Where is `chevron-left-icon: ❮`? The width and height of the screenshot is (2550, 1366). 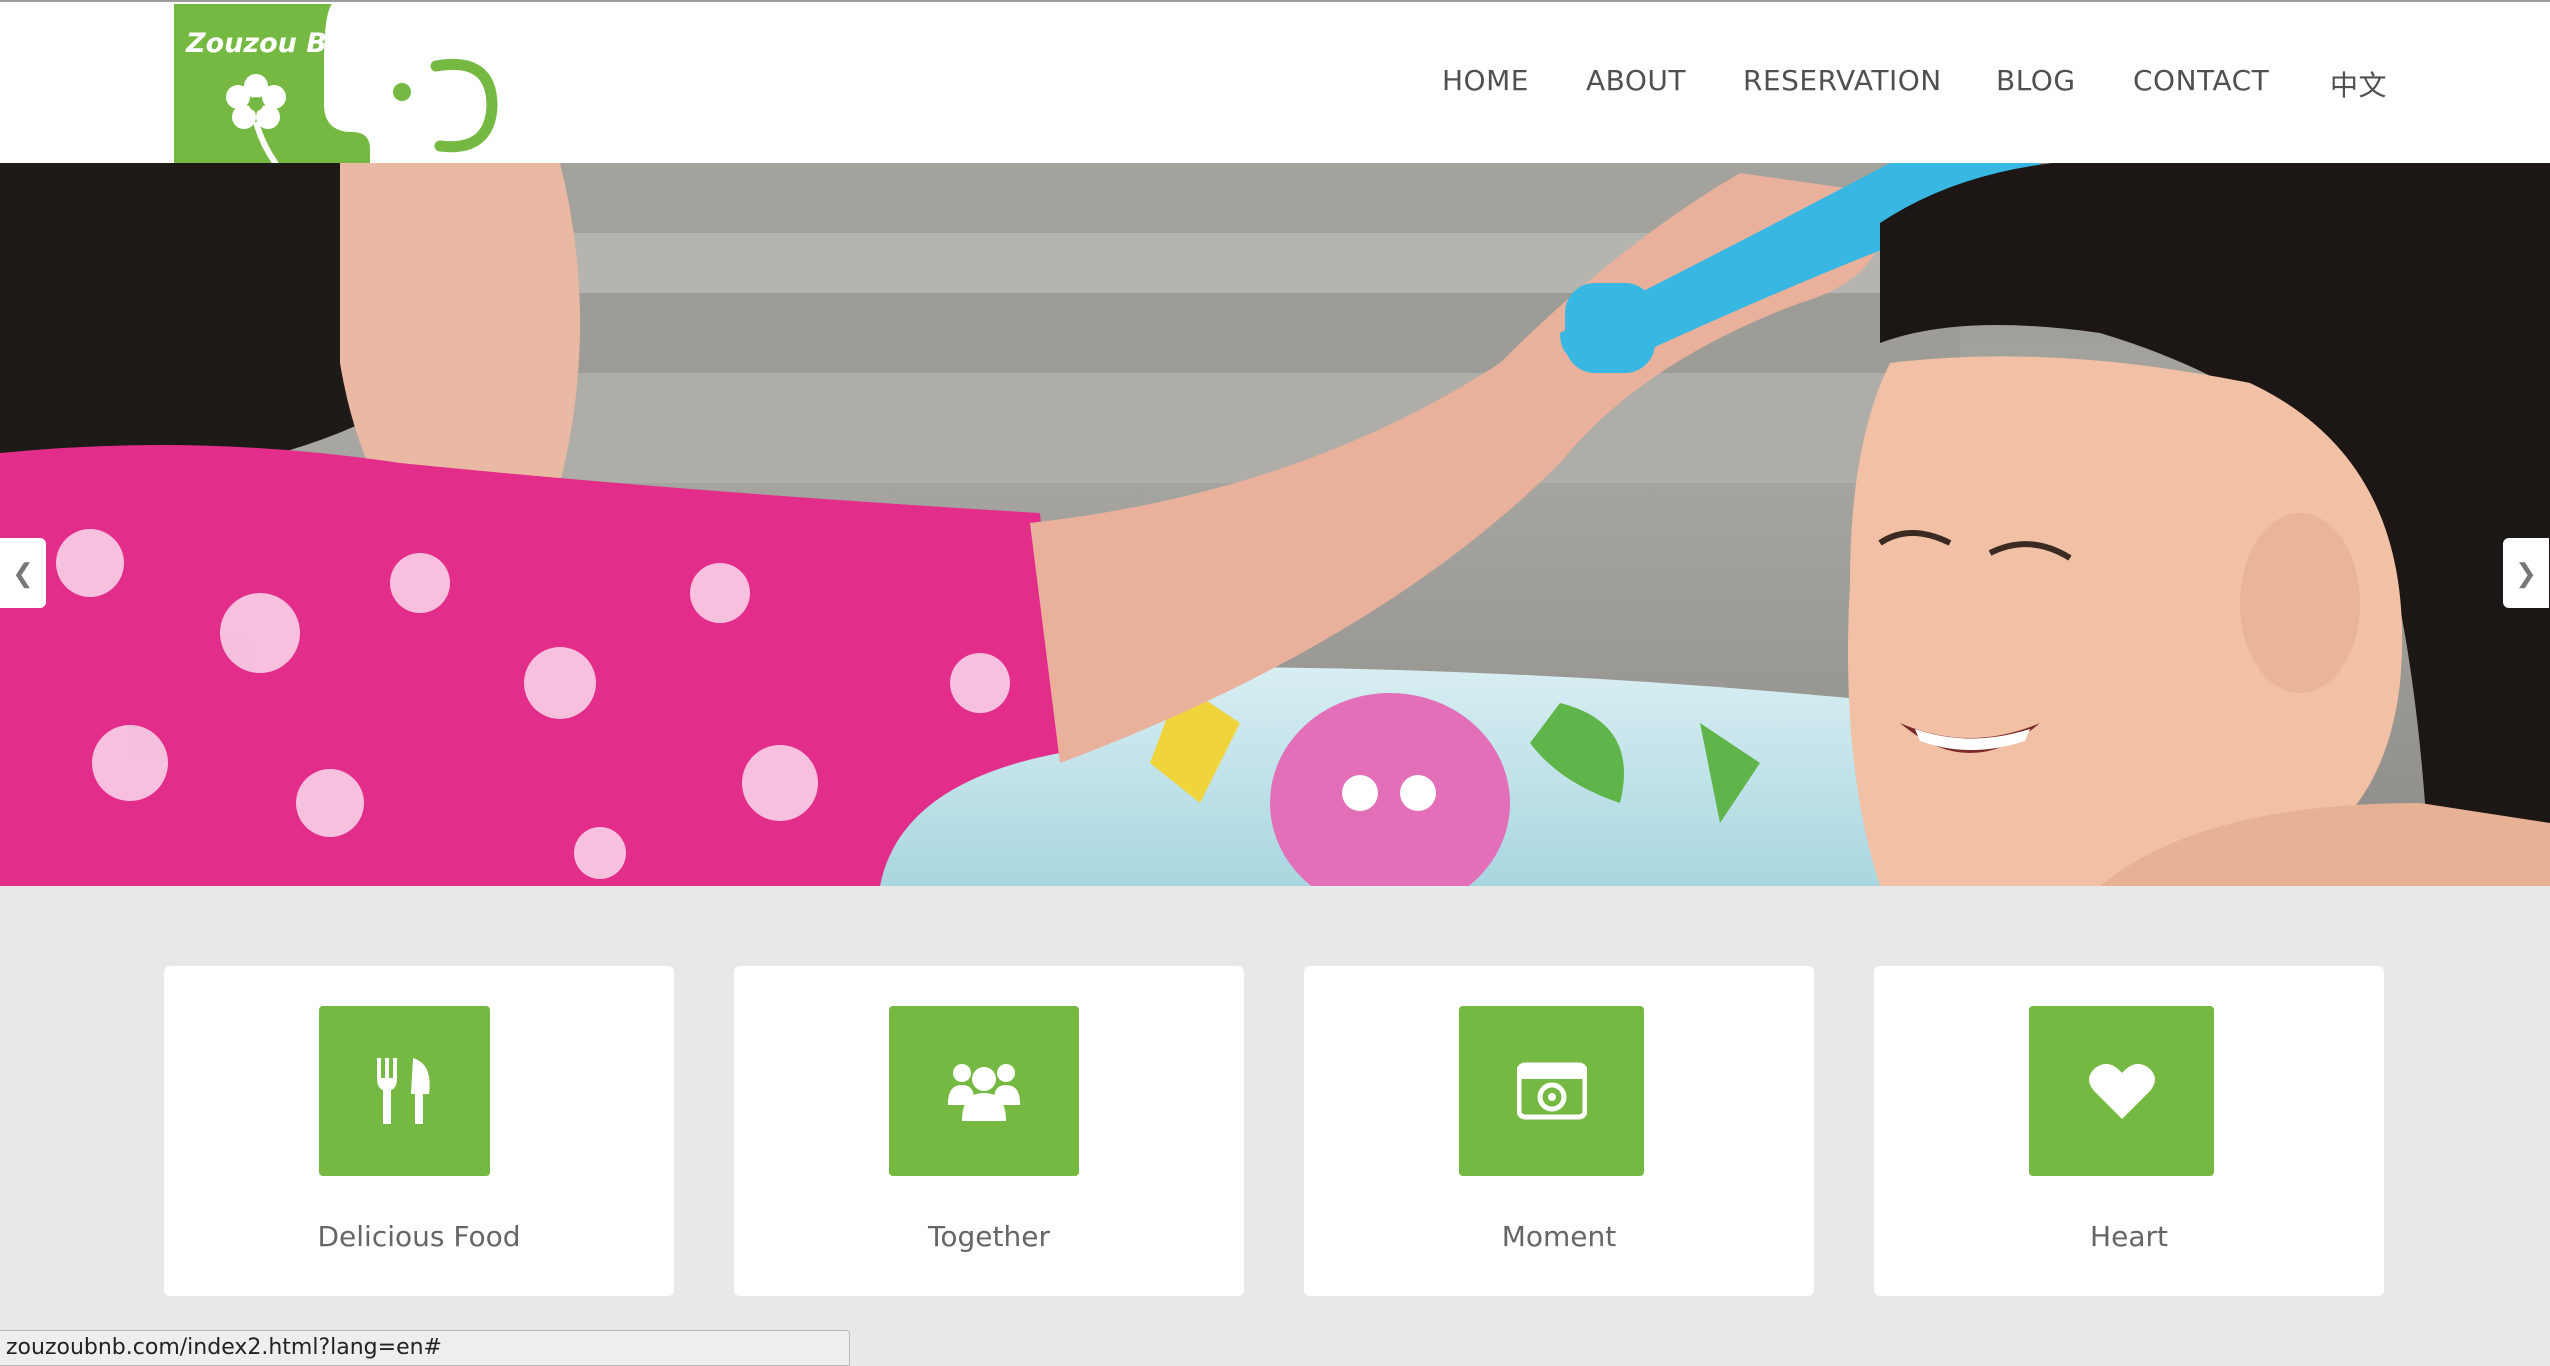 chevron-left-icon: ❮ is located at coordinates (23, 572).